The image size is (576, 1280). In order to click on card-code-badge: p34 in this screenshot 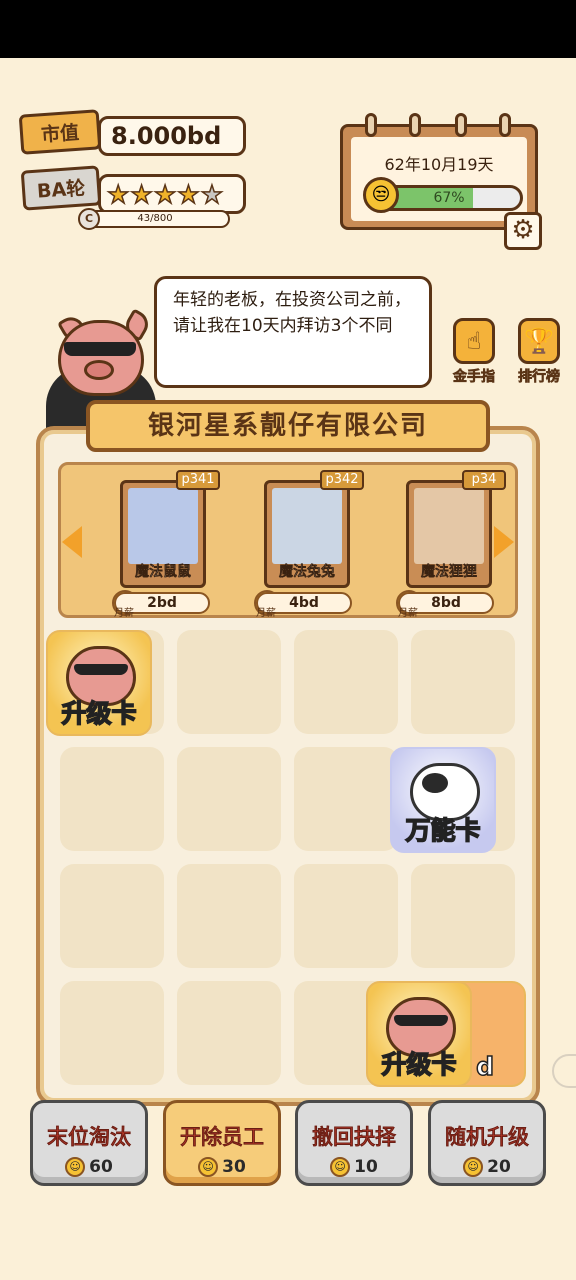, I will do `click(484, 480)`.